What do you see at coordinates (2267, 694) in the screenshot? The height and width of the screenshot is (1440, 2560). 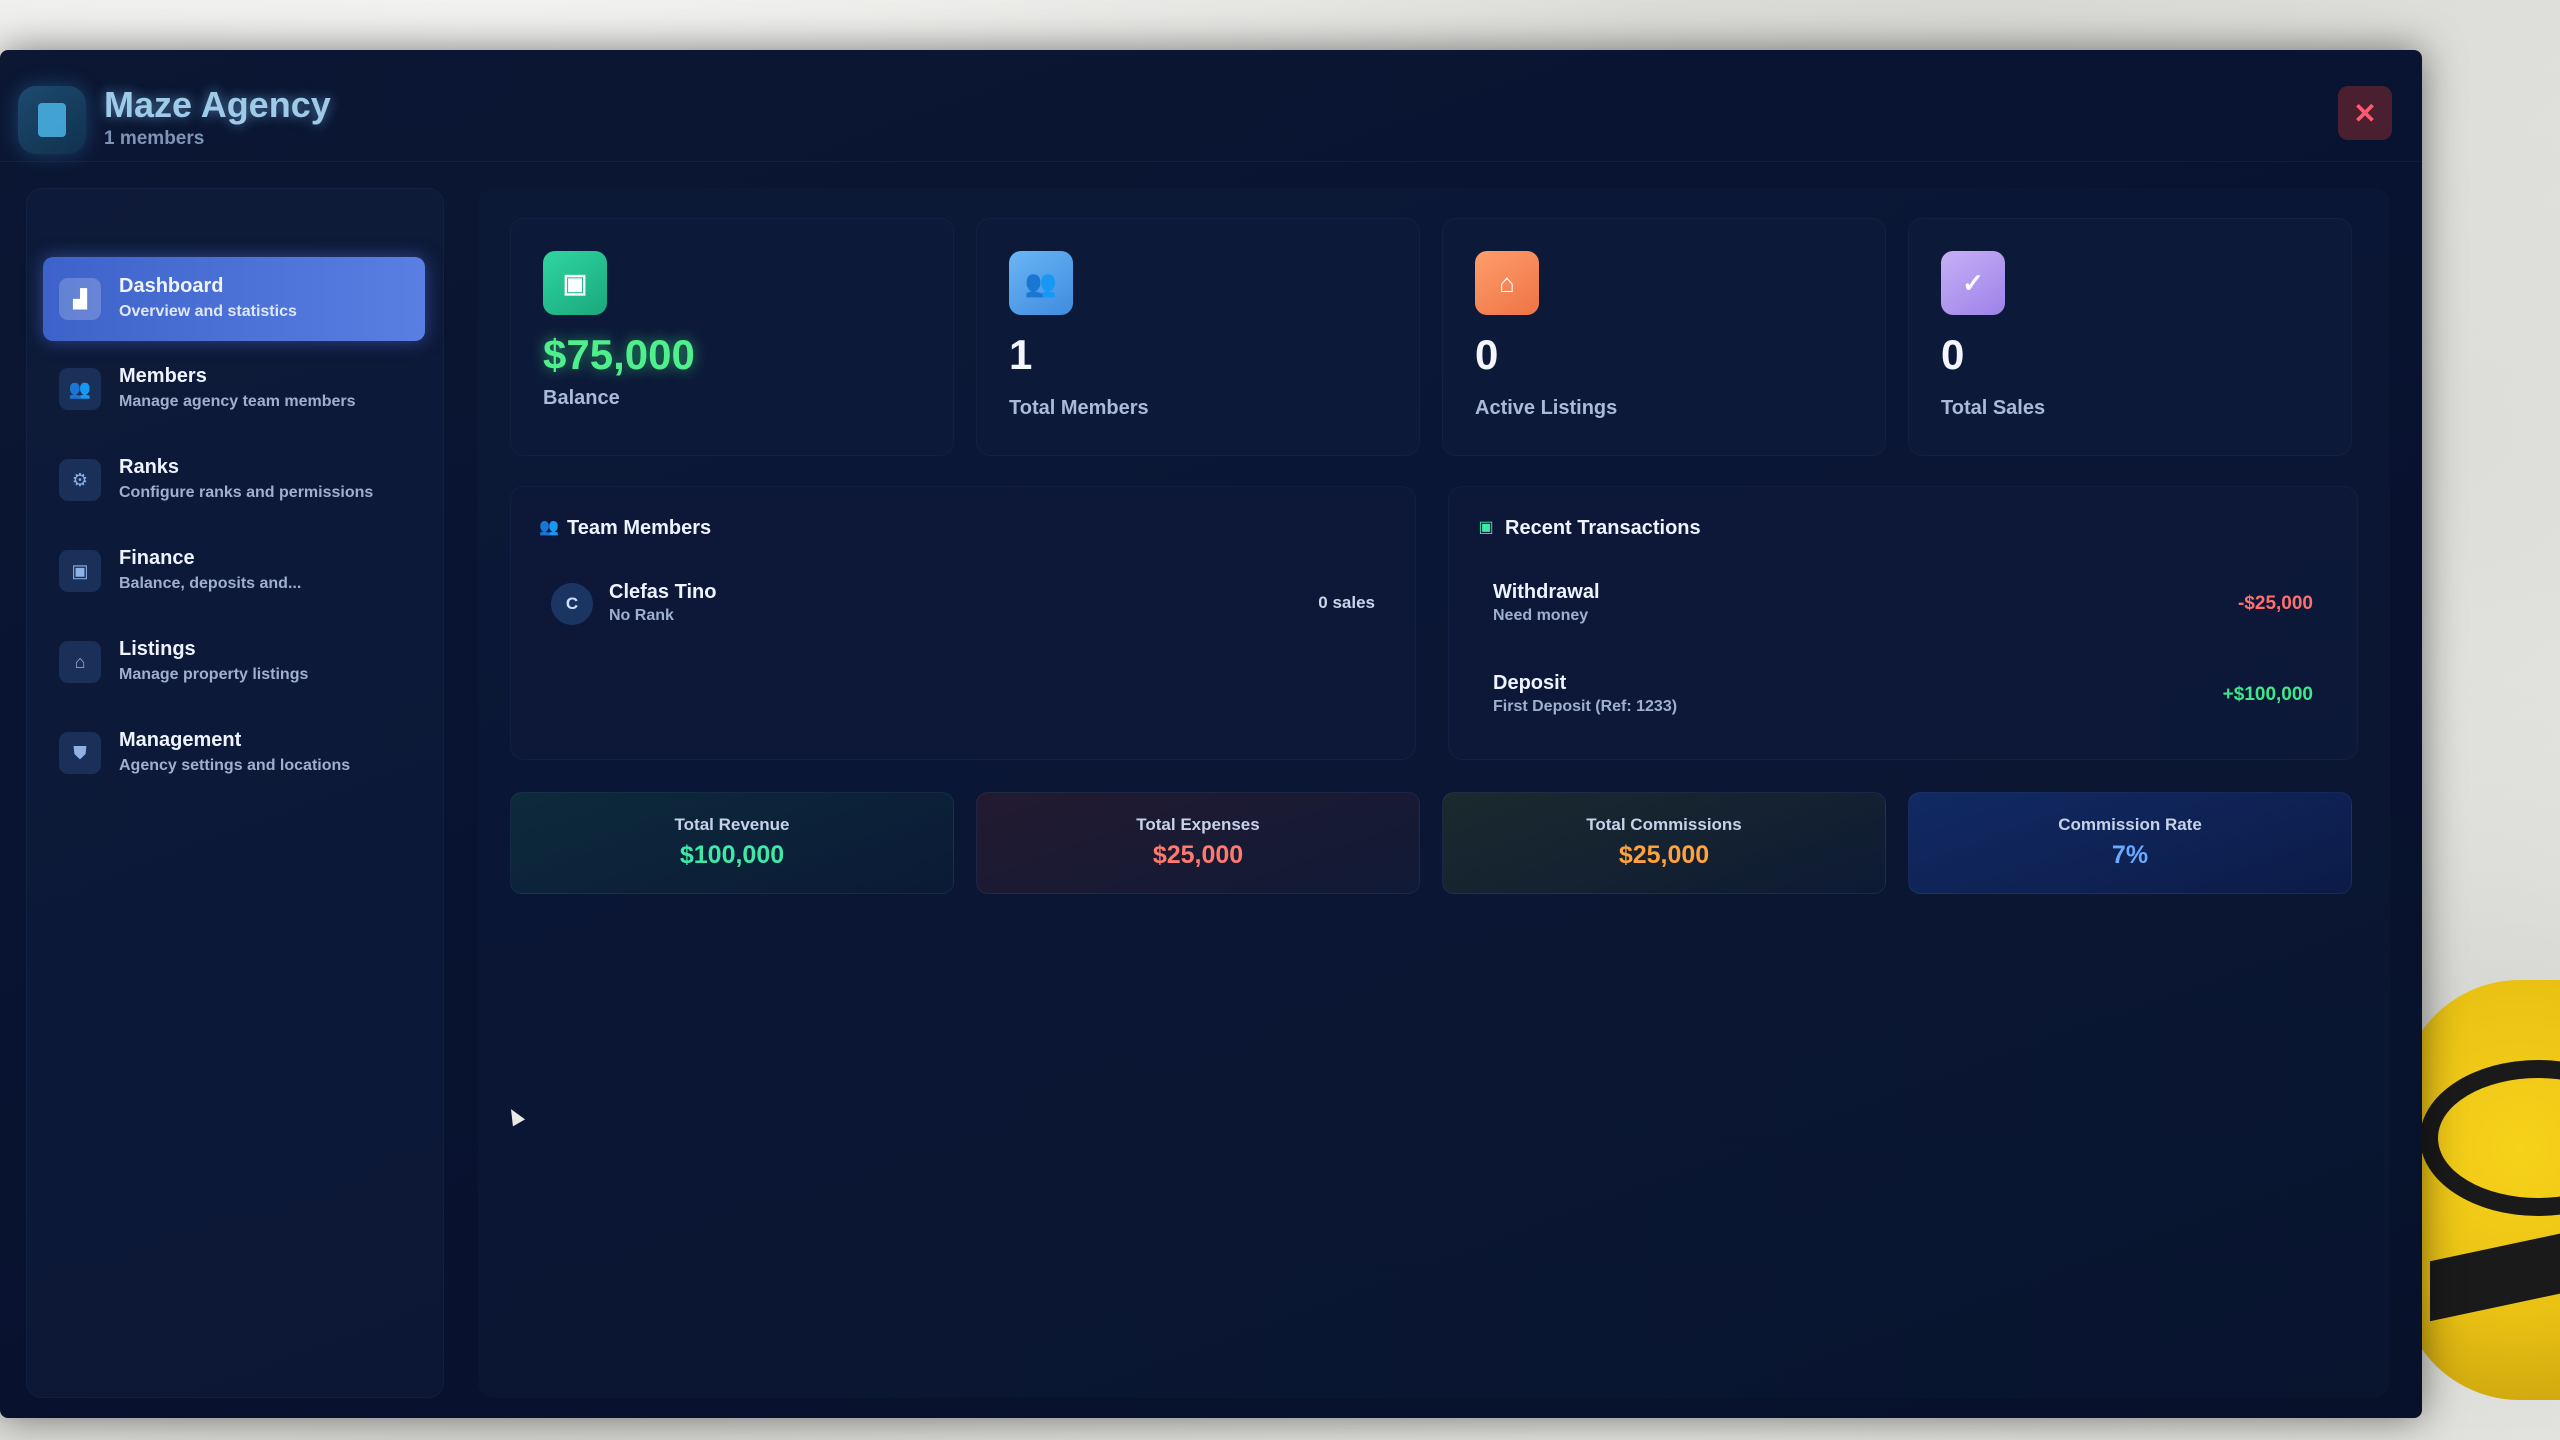 I see `transaction-amount: +$100,000` at bounding box center [2267, 694].